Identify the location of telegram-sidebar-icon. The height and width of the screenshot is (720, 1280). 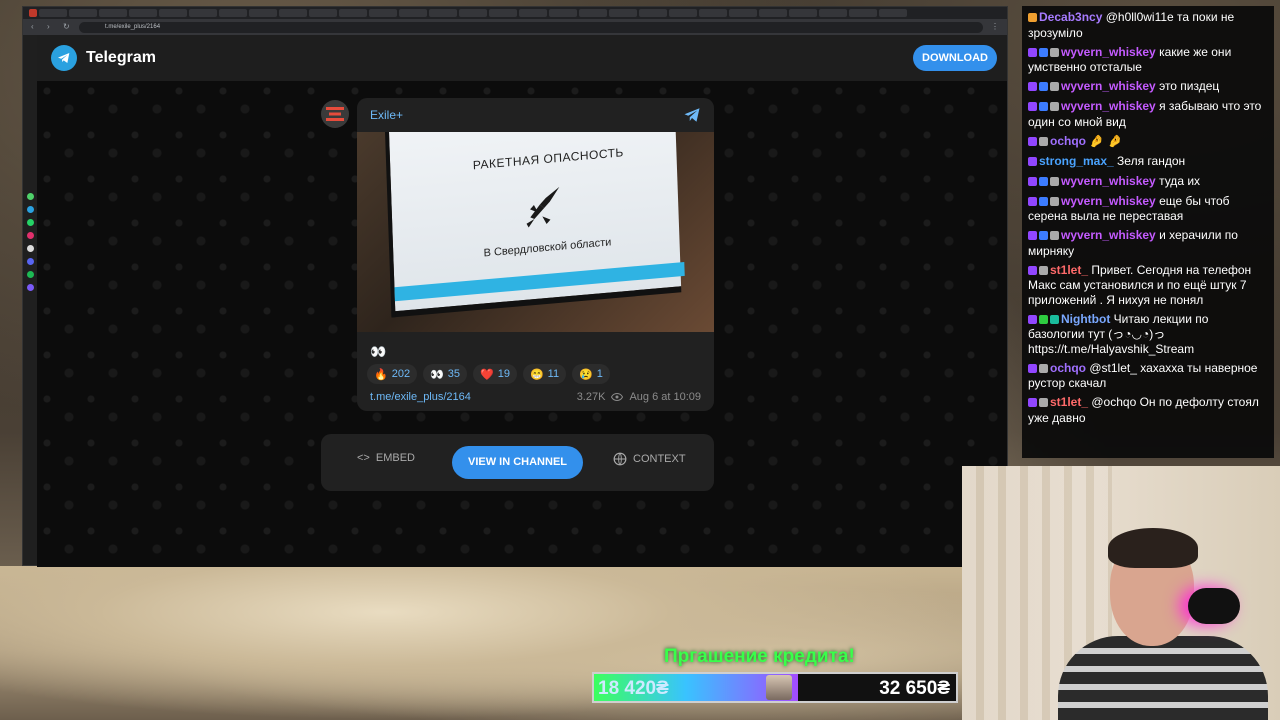
(30, 209).